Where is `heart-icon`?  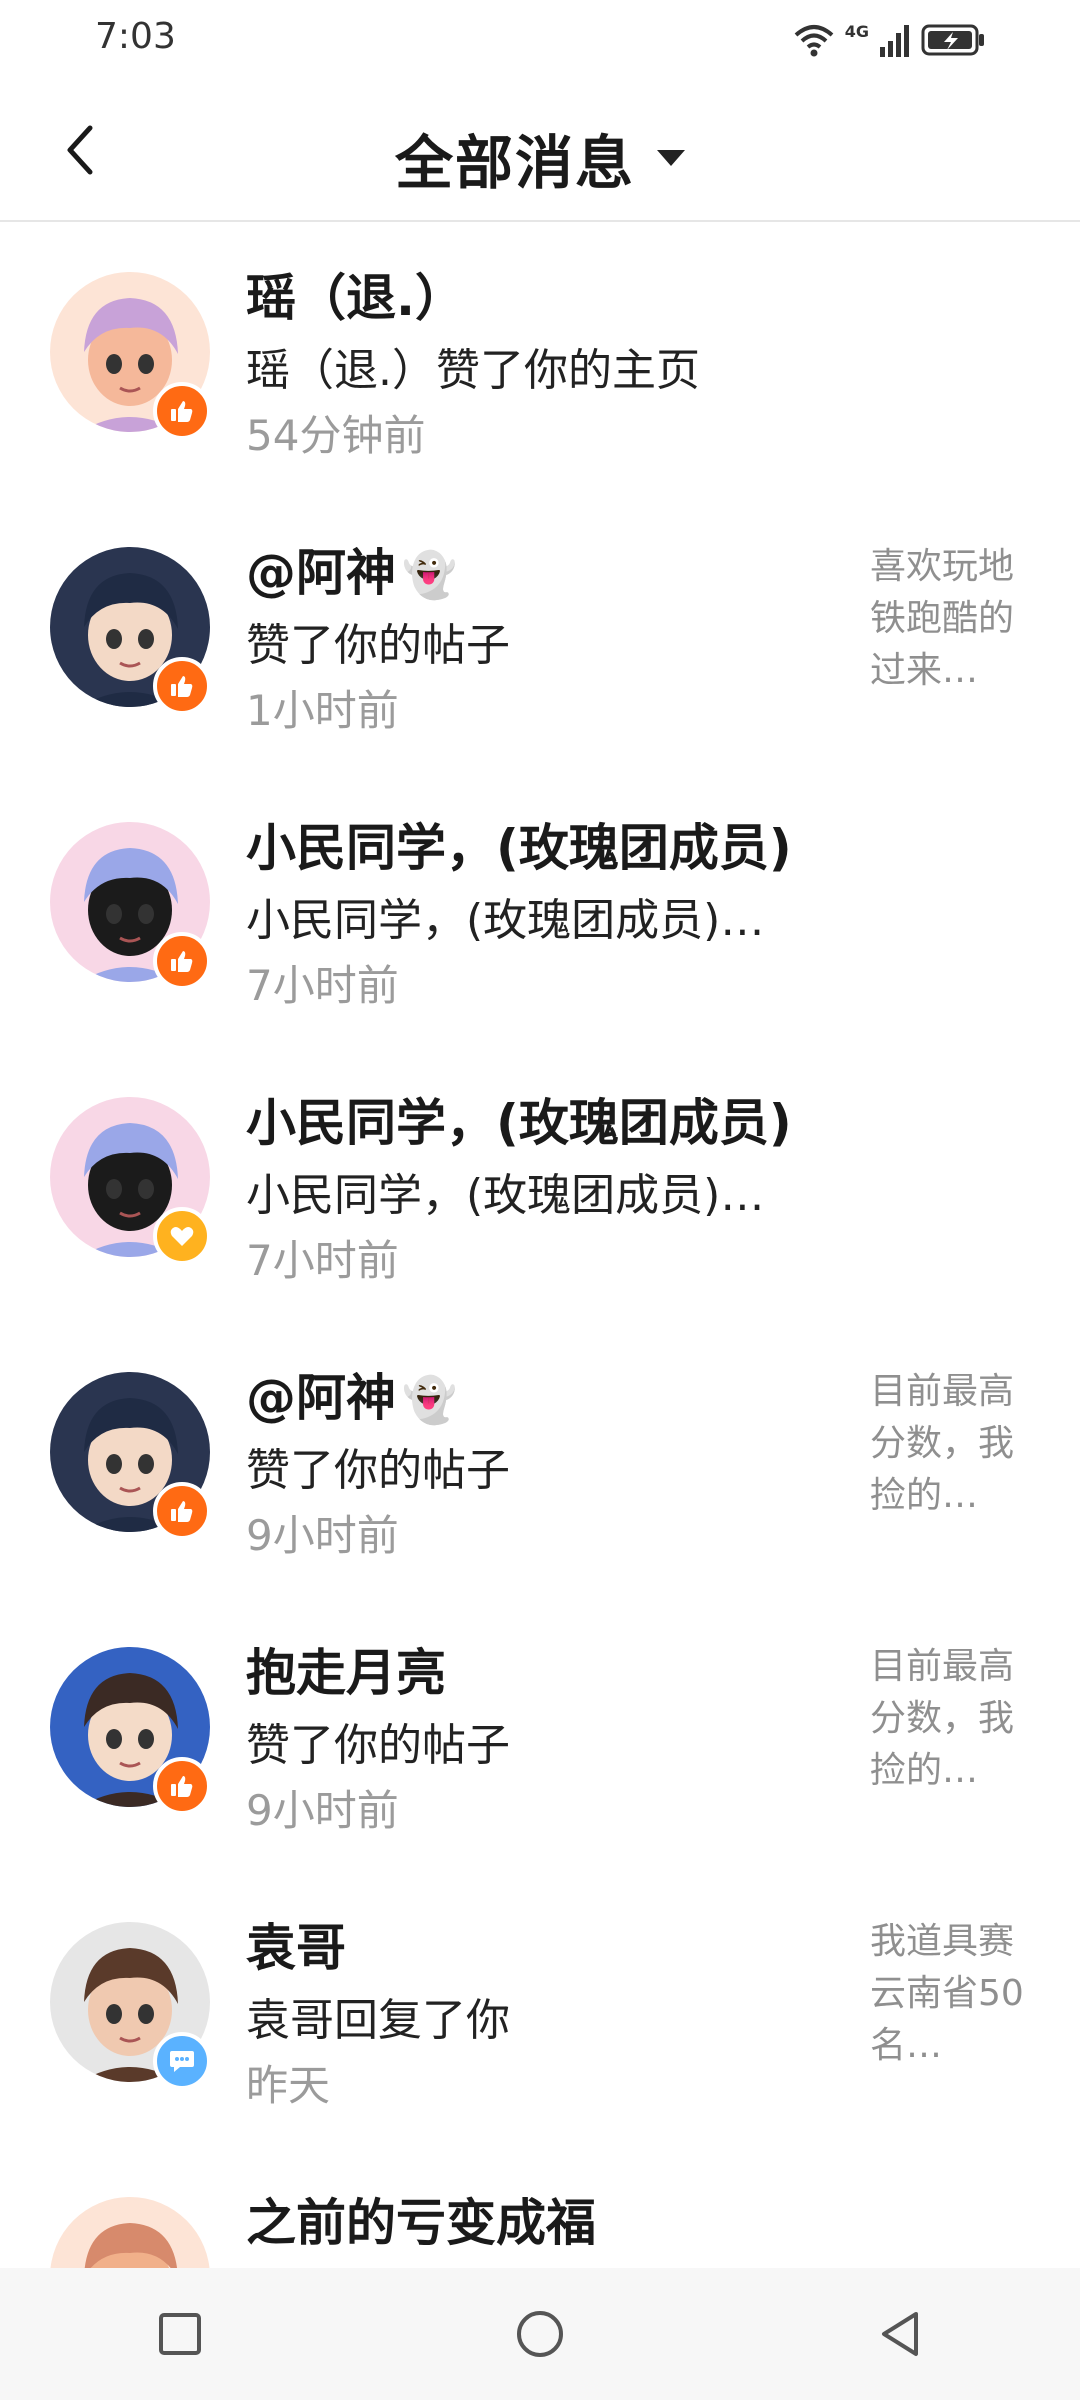
heart-icon is located at coordinates (182, 1236).